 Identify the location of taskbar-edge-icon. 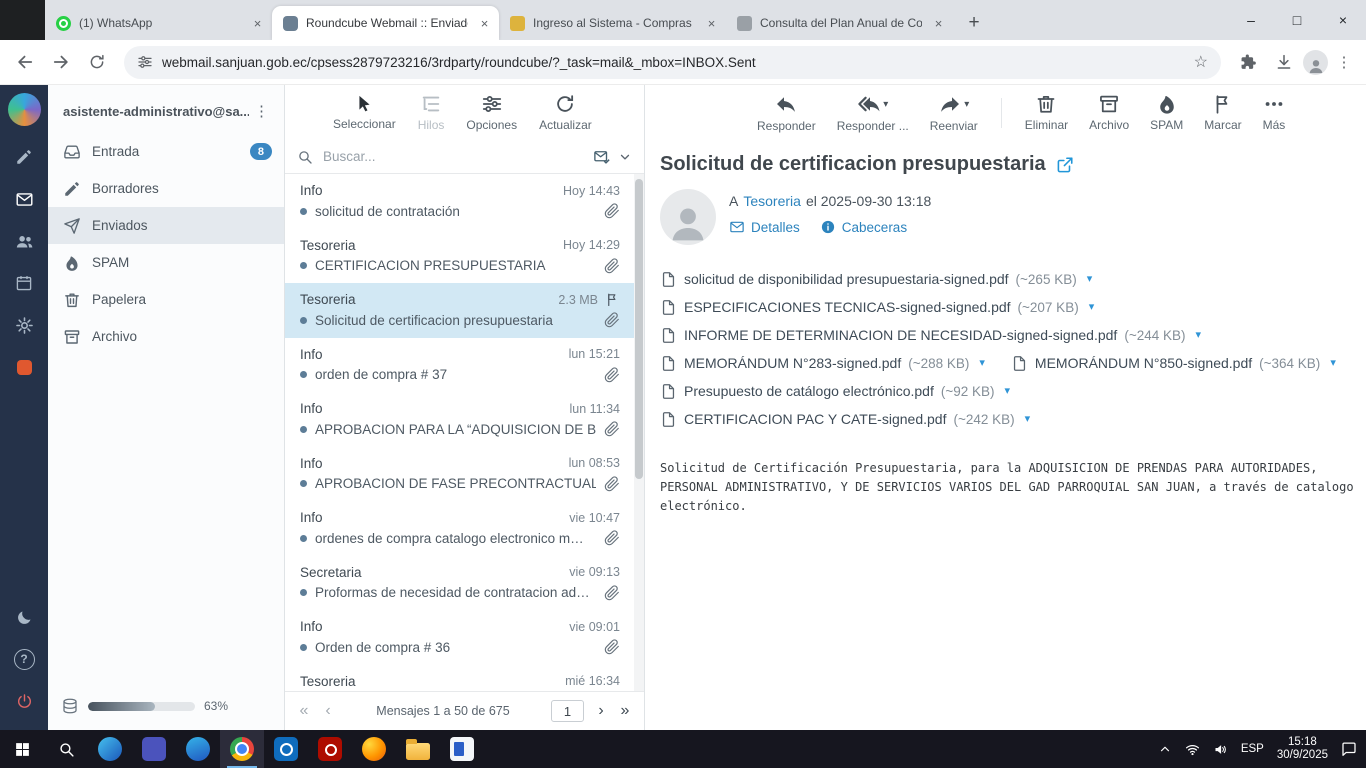
(110, 749).